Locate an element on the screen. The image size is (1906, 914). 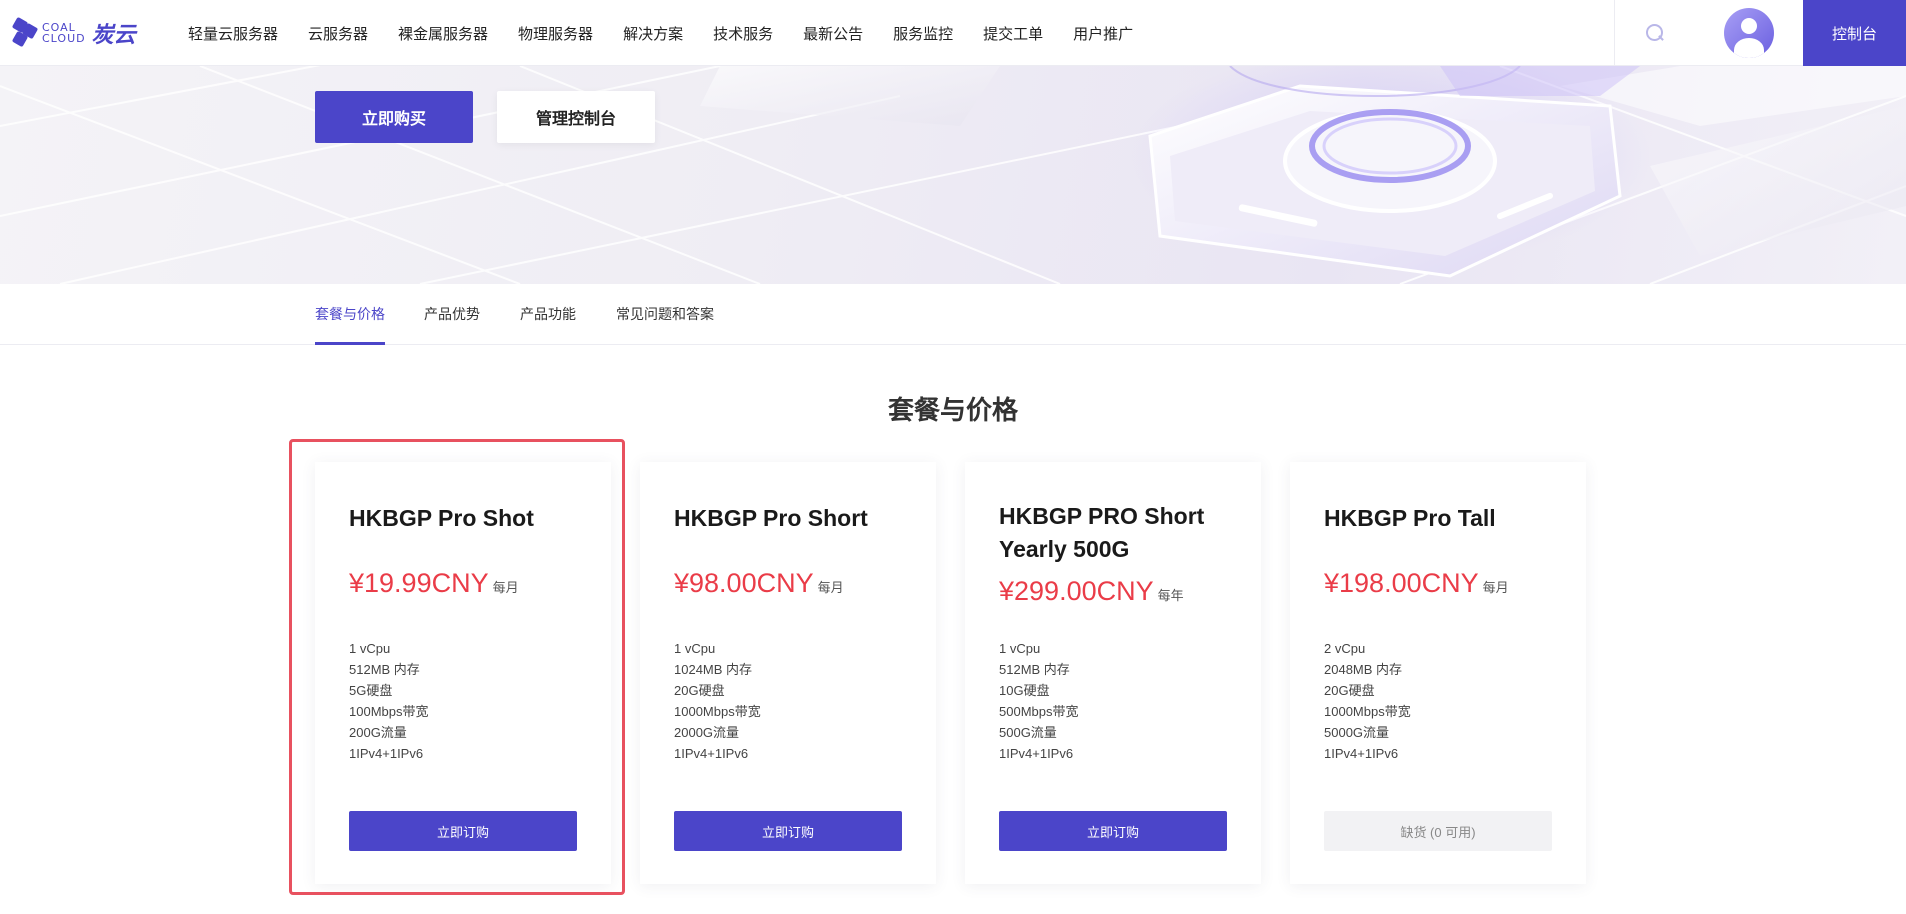
price-amount: ¥19.99CNY is located at coordinates (419, 583).